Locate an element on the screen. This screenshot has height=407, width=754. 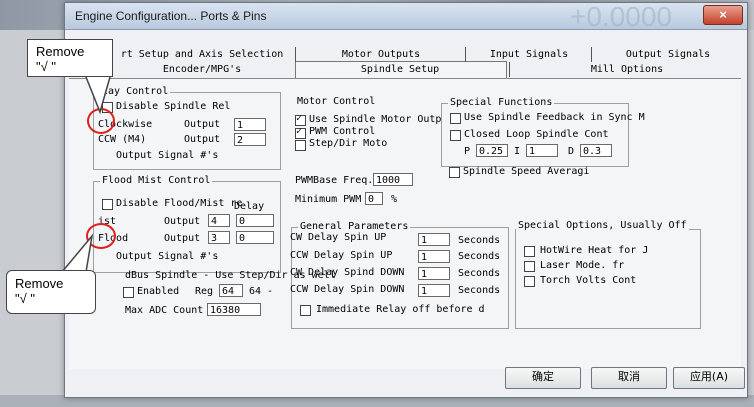
callout-arrows is located at coordinates (86, 174).